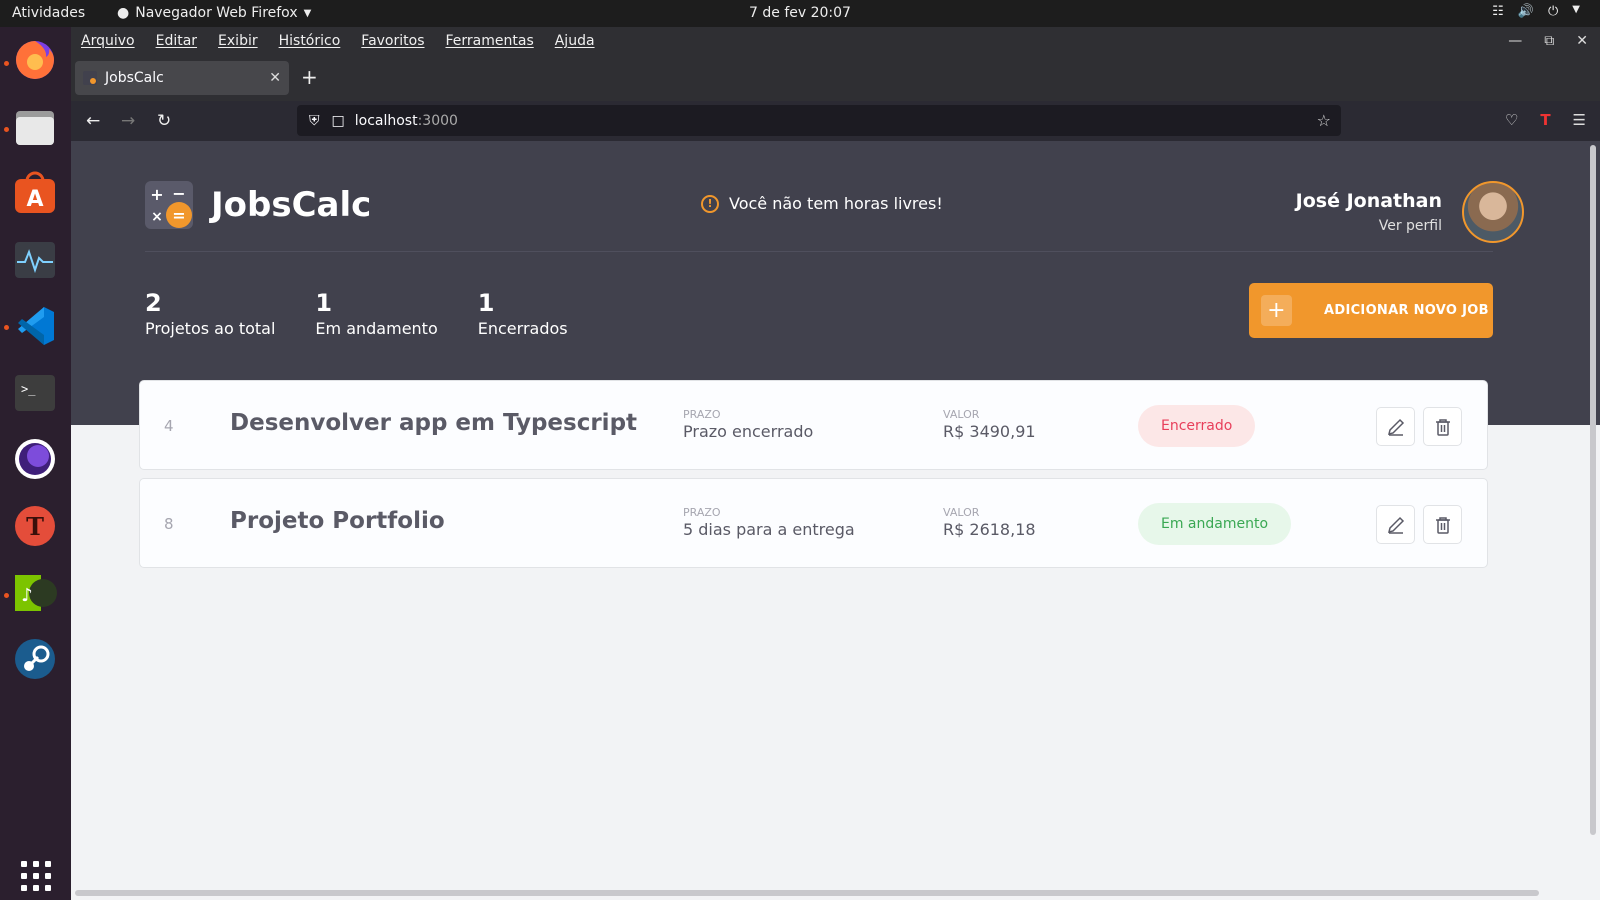 This screenshot has width=1600, height=900. Describe the element at coordinates (35, 459) in the screenshot. I see `tor-browser-icon` at that location.